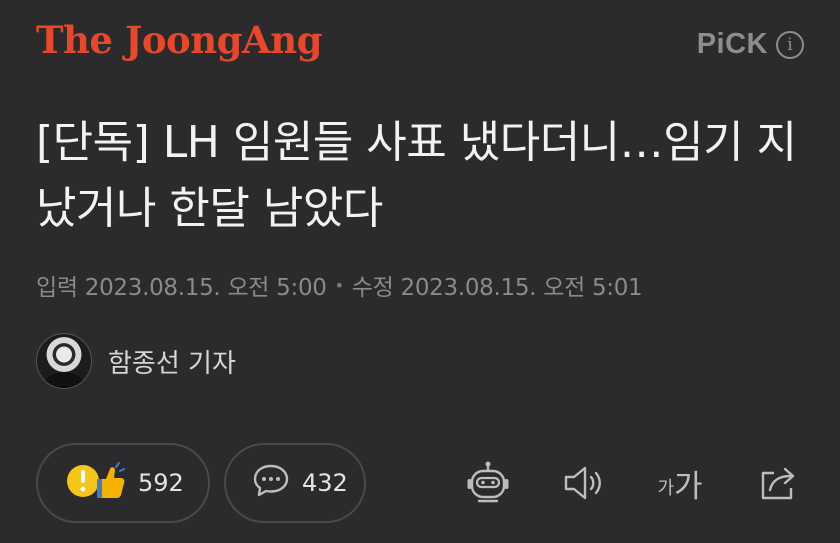 This screenshot has width=840, height=543. What do you see at coordinates (583, 483) in the screenshot?
I see `speaker-icon` at bounding box center [583, 483].